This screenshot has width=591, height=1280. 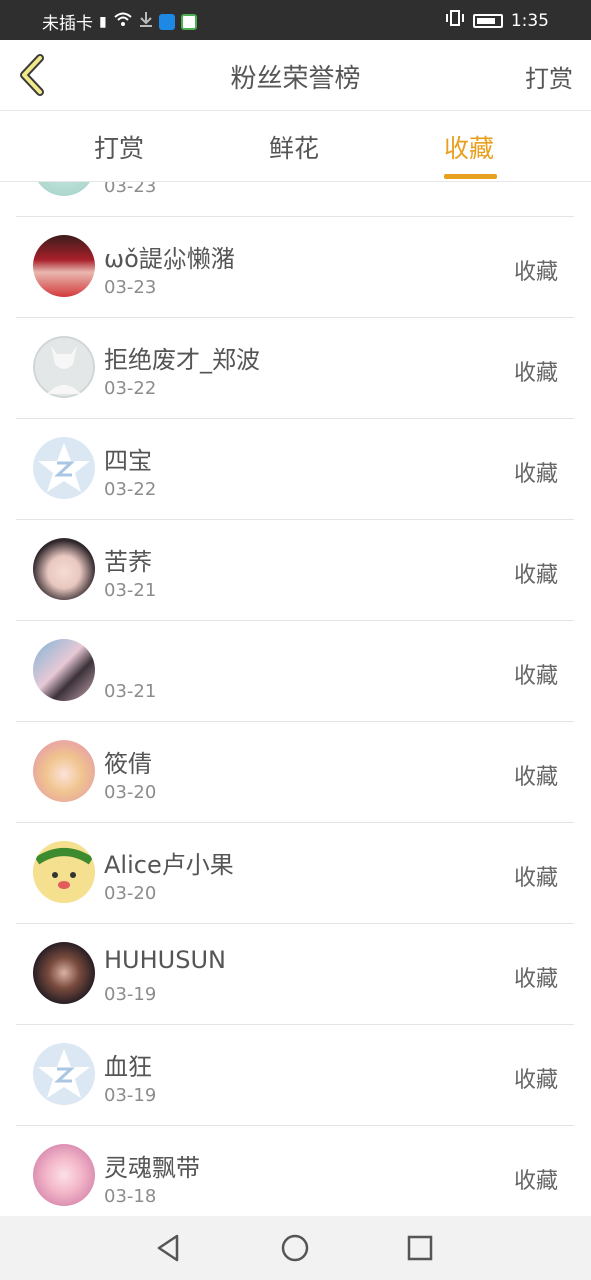 What do you see at coordinates (295, 267) in the screenshot?
I see `list-item: ωǒ諟尛懒潴 03-23 收藏` at bounding box center [295, 267].